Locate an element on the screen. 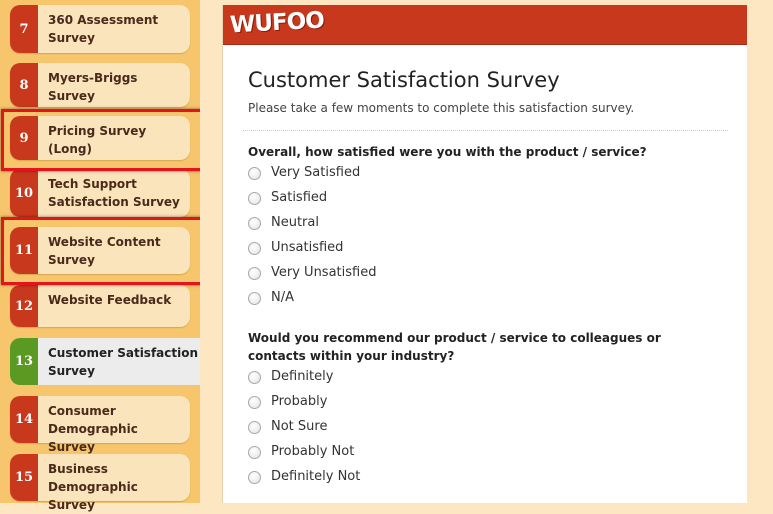  sidebar-item-label: Website Content Survey is located at coordinates (104, 251).